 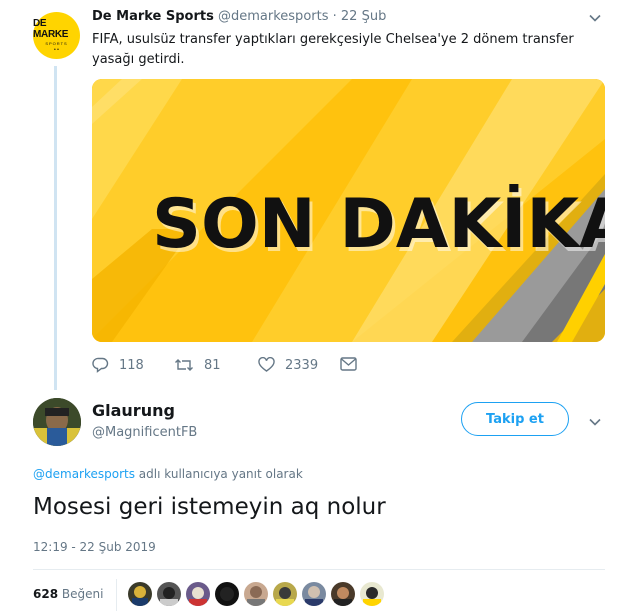 I want to click on divider, so click(x=319, y=569).